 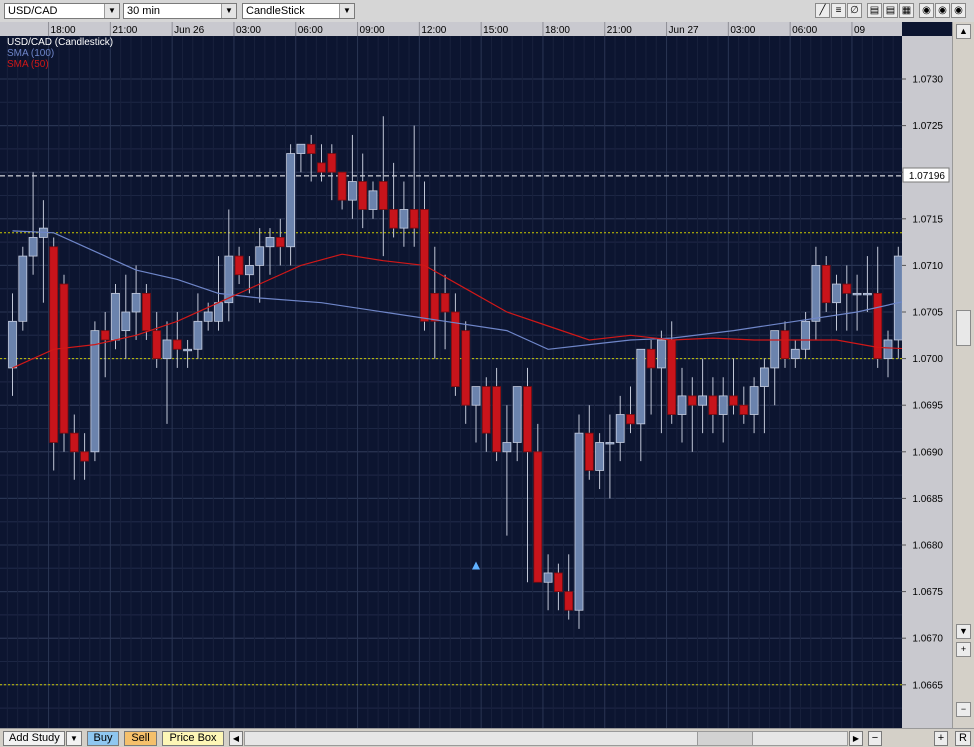 What do you see at coordinates (927, 546) in the screenshot?
I see `price-tick-label: 1.0680` at bounding box center [927, 546].